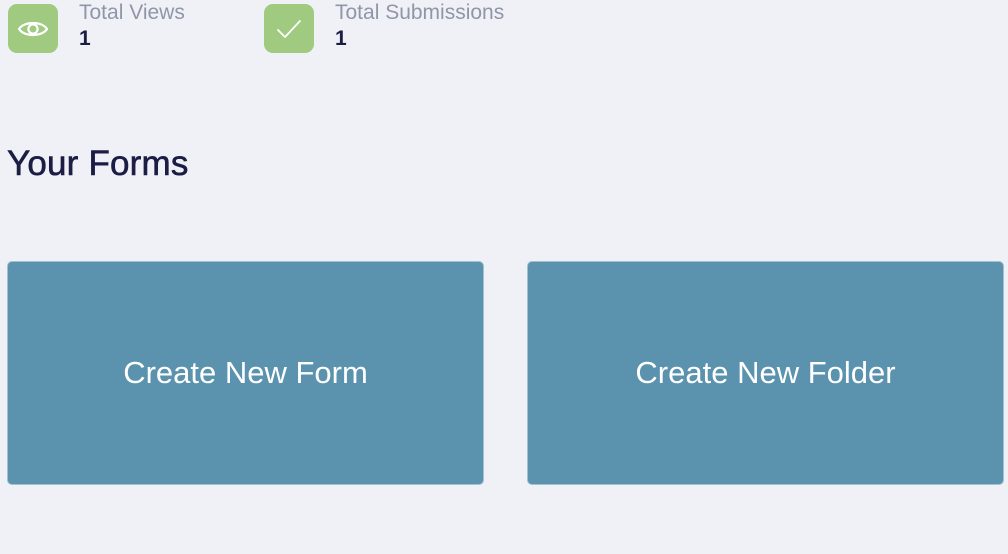  What do you see at coordinates (420, 12) in the screenshot?
I see `stat-label: Total Submissions` at bounding box center [420, 12].